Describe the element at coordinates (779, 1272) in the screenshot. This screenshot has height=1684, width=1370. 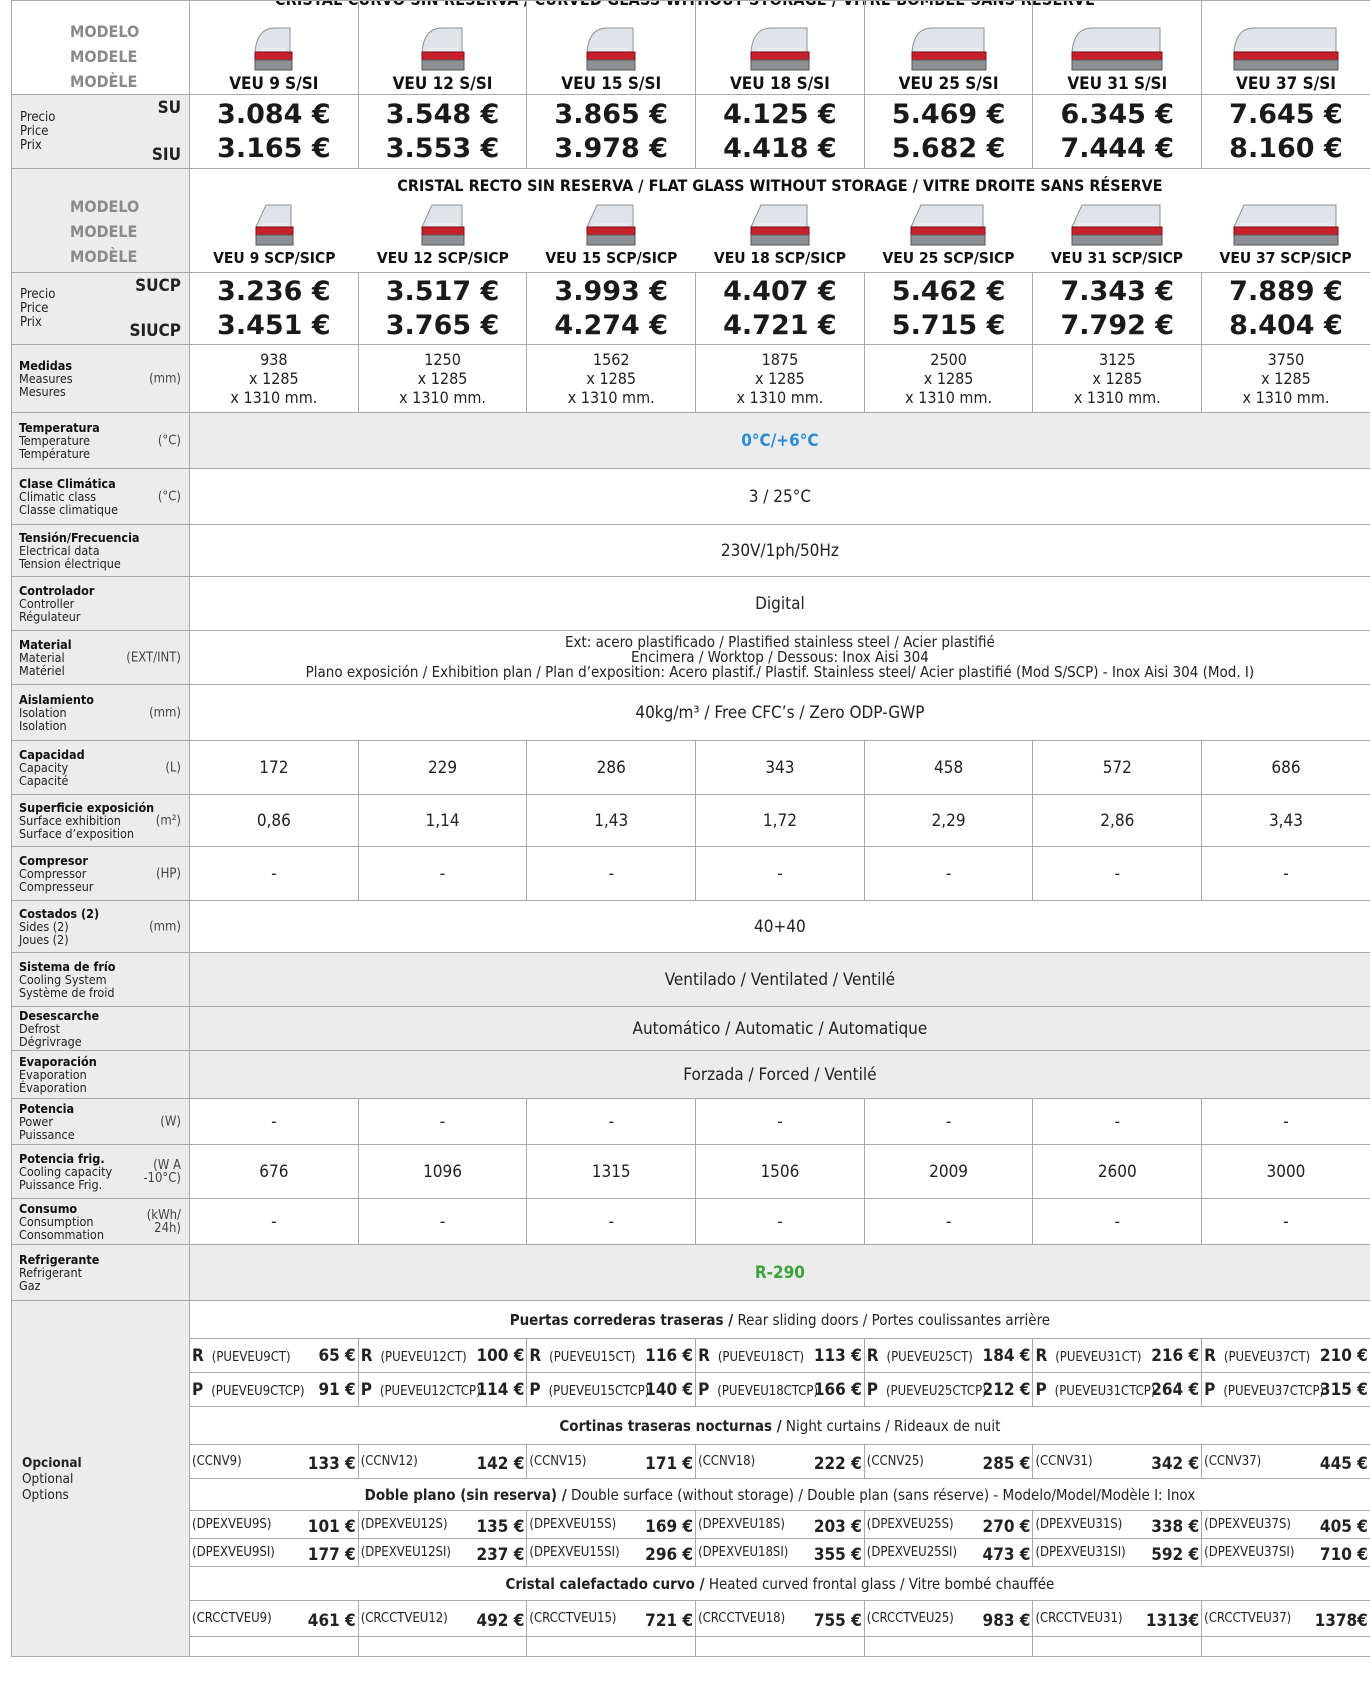
I see `refrigerant-value: R-290` at that location.